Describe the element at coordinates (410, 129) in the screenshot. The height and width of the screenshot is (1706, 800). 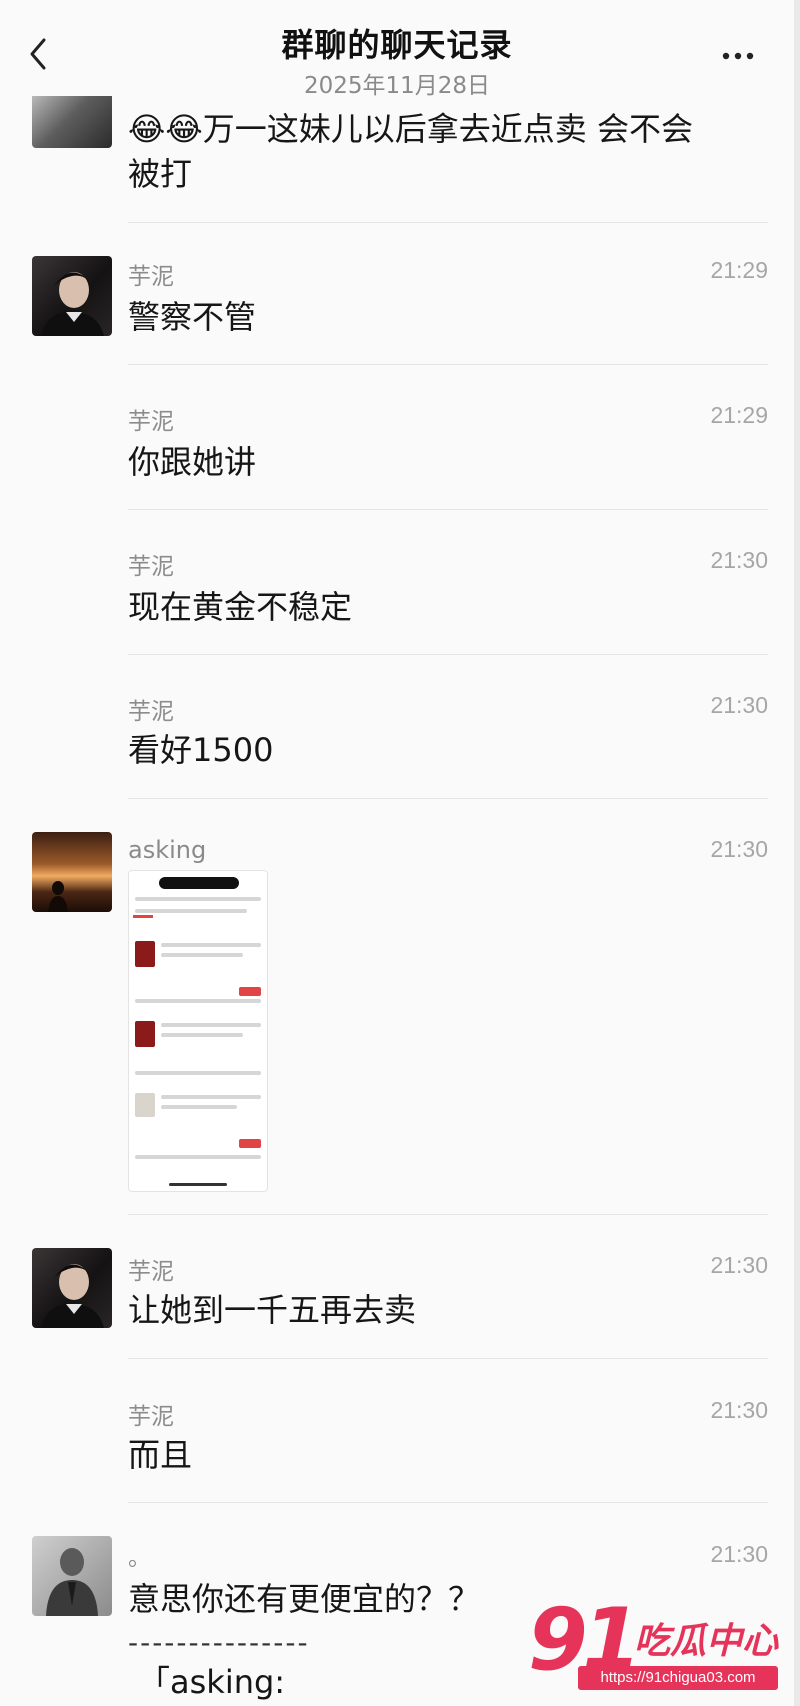
I see `message-text: 😂😂万一这妹儿以后拿去近点卖 会不会` at that location.